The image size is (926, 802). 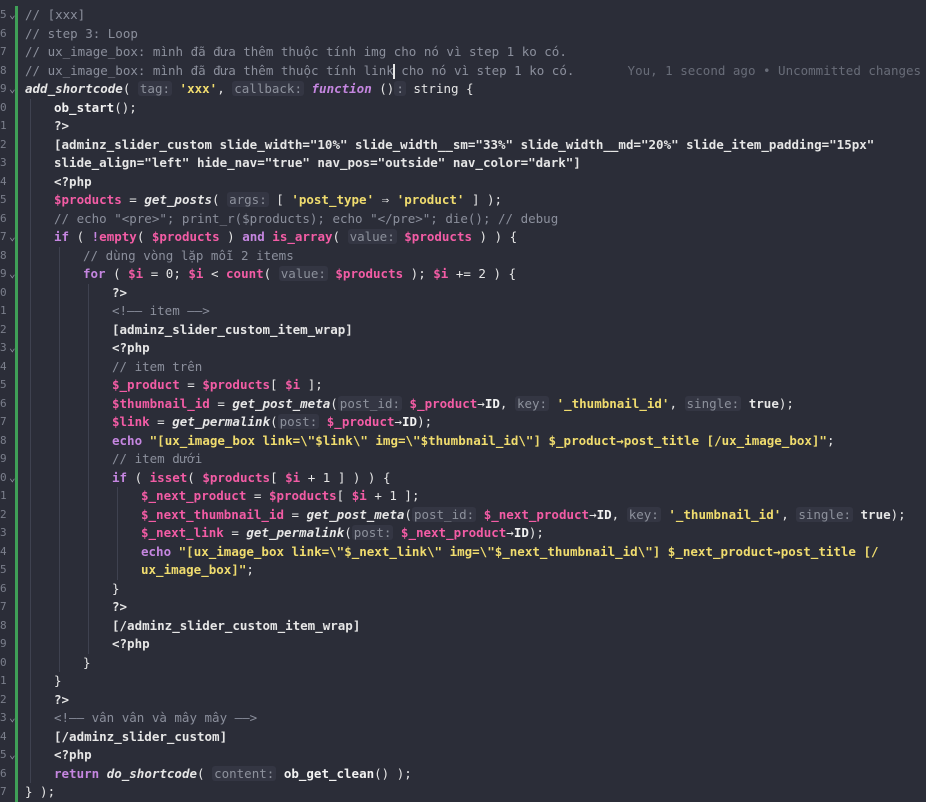 I want to click on code-token: do_shortcode, so click(x=151, y=773).